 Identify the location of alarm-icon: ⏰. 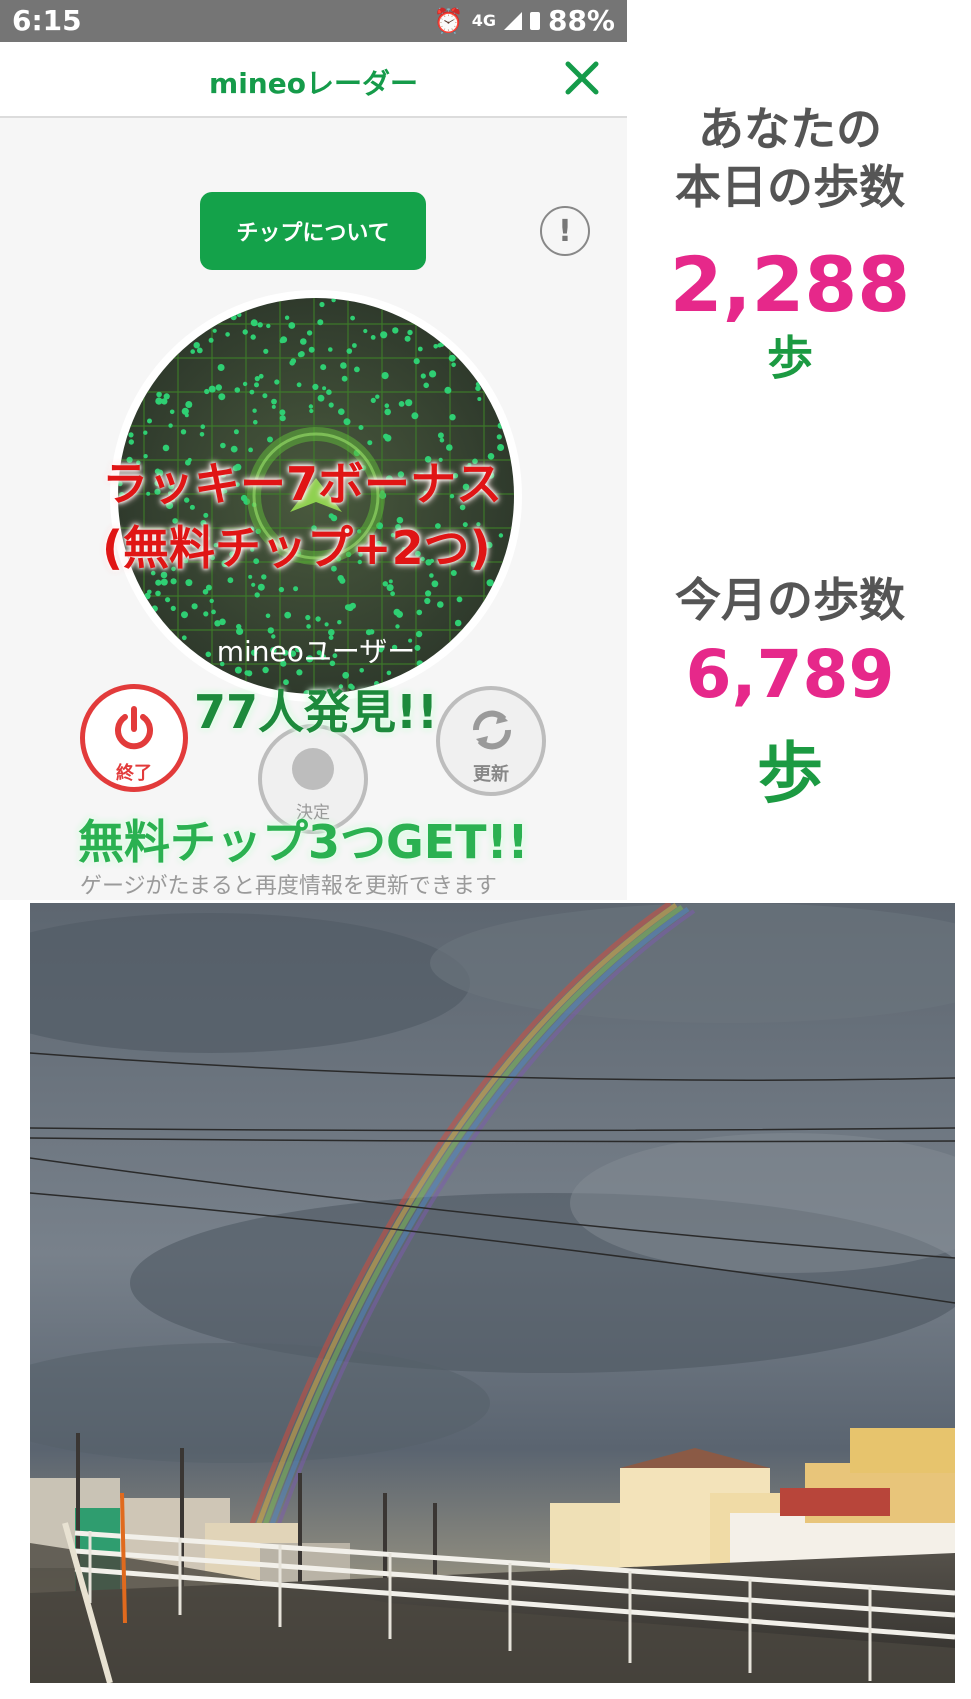
(448, 20).